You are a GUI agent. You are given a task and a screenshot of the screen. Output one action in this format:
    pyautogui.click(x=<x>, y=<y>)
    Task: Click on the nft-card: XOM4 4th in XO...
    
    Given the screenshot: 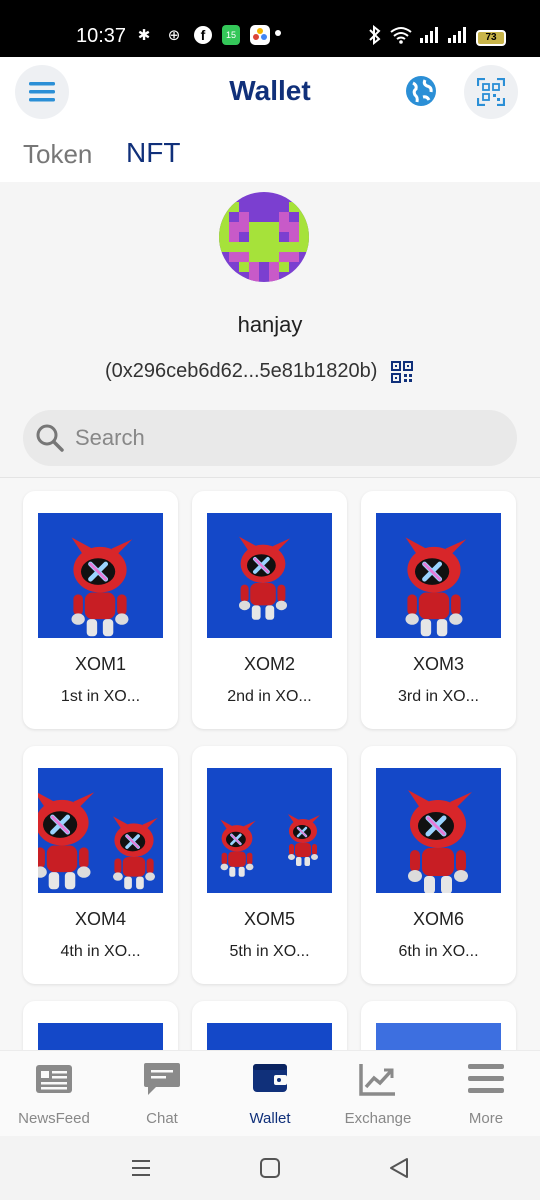 What is the action you would take?
    pyautogui.click(x=100, y=865)
    